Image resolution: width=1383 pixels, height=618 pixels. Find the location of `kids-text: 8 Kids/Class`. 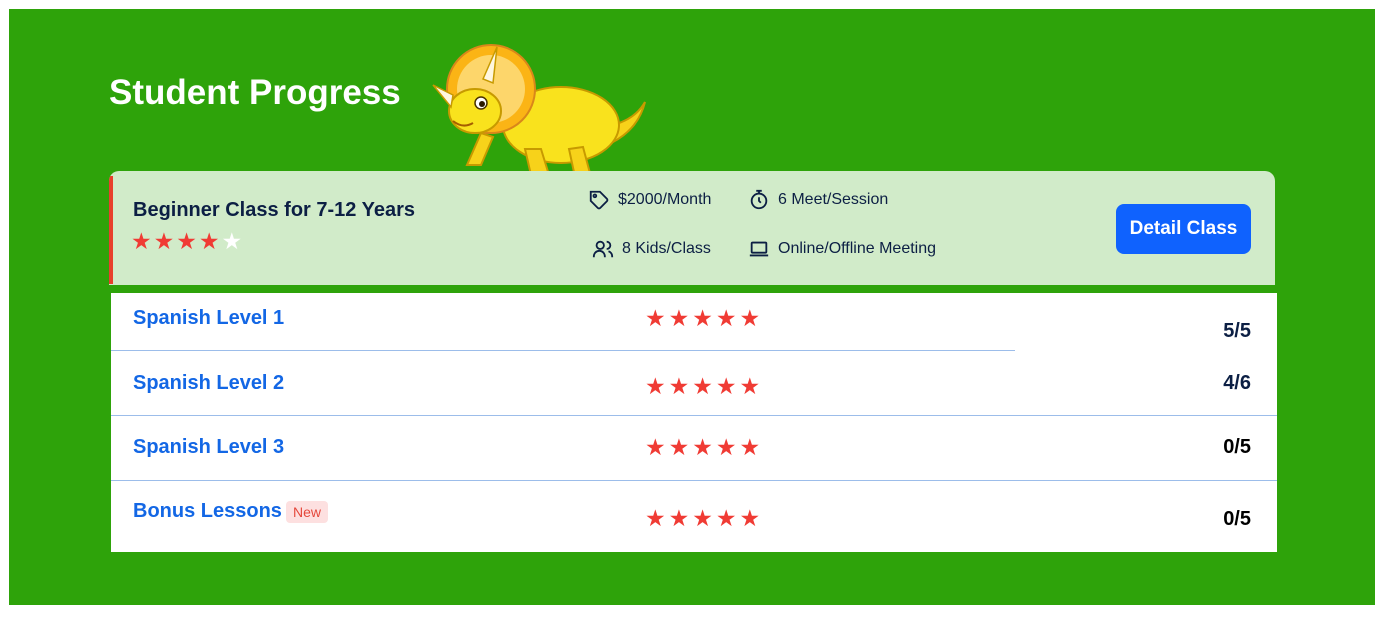

kids-text: 8 Kids/Class is located at coordinates (666, 248).